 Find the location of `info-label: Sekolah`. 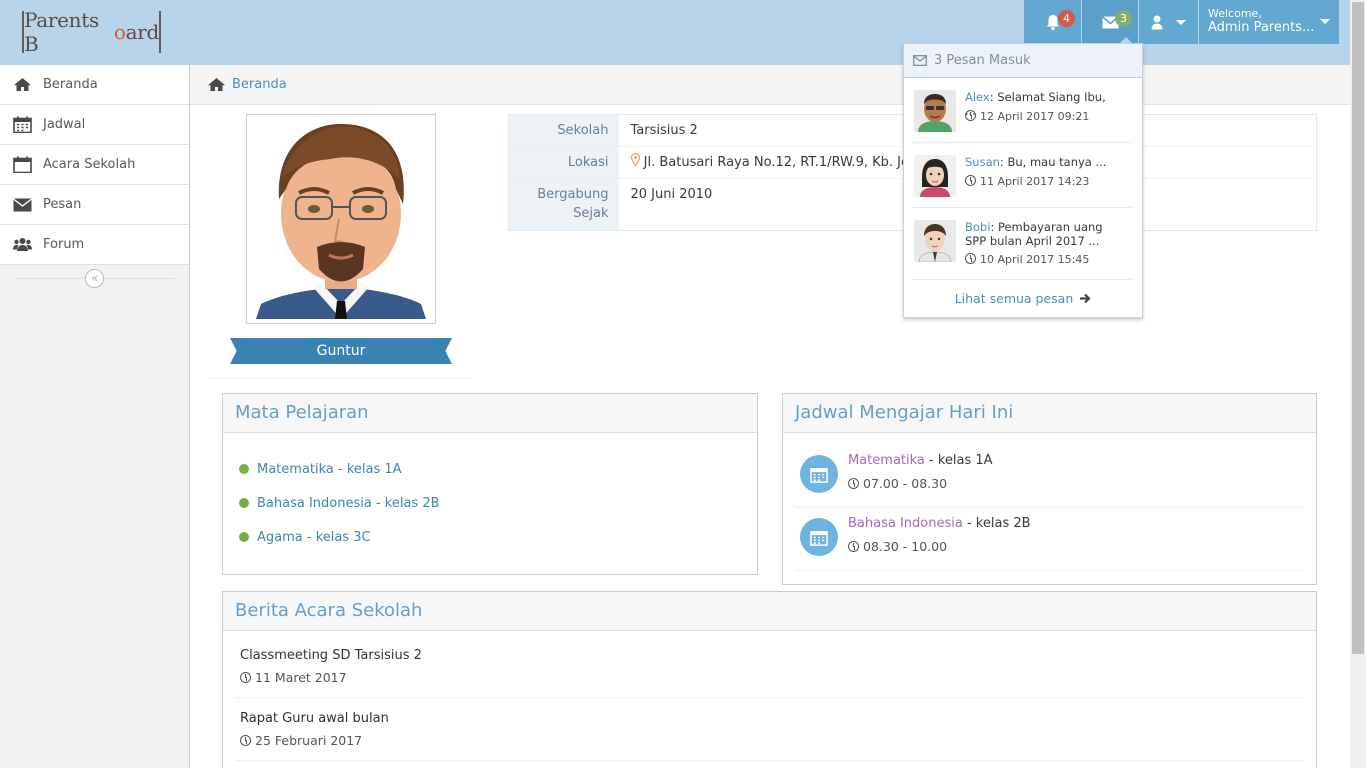

info-label: Sekolah is located at coordinates (563, 130).